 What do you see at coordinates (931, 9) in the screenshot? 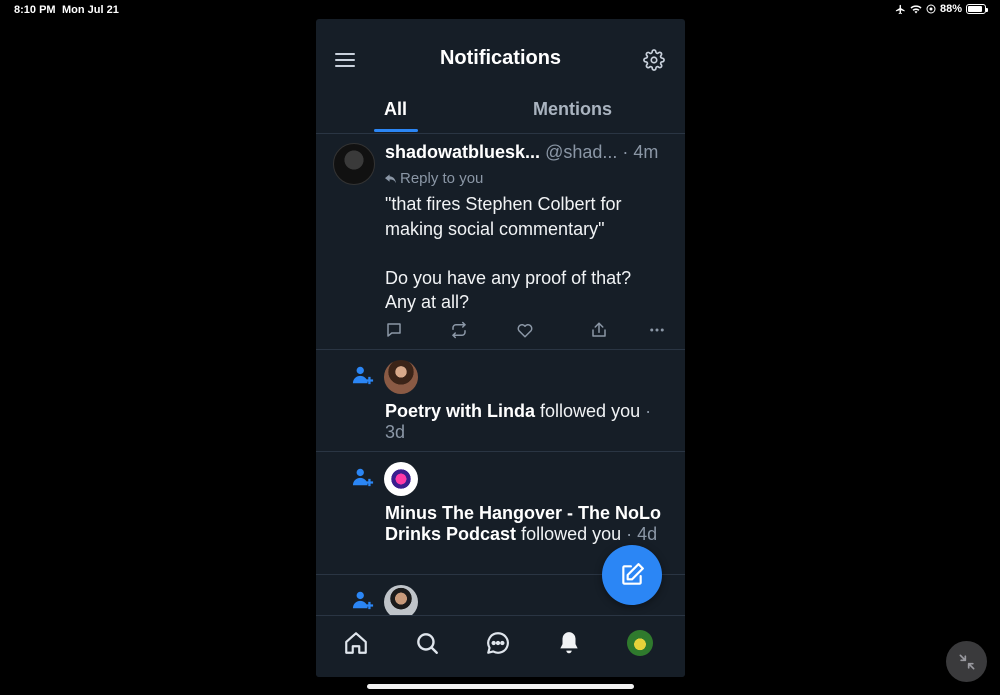
I see `location-lock-icon` at bounding box center [931, 9].